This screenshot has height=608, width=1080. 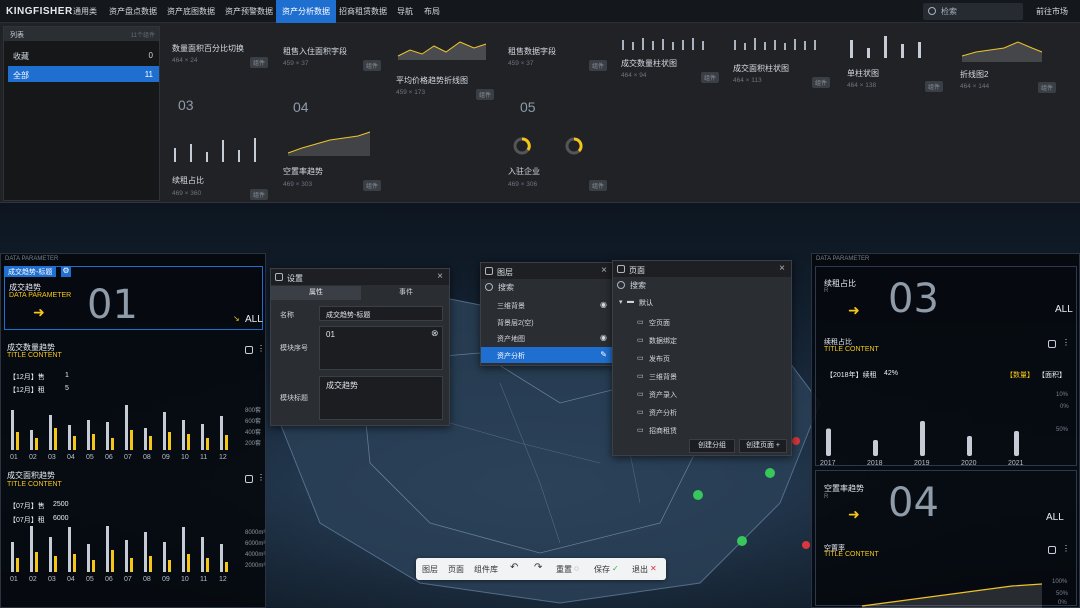 I want to click on page-item: ▭ 三维背景, so click(x=702, y=376).